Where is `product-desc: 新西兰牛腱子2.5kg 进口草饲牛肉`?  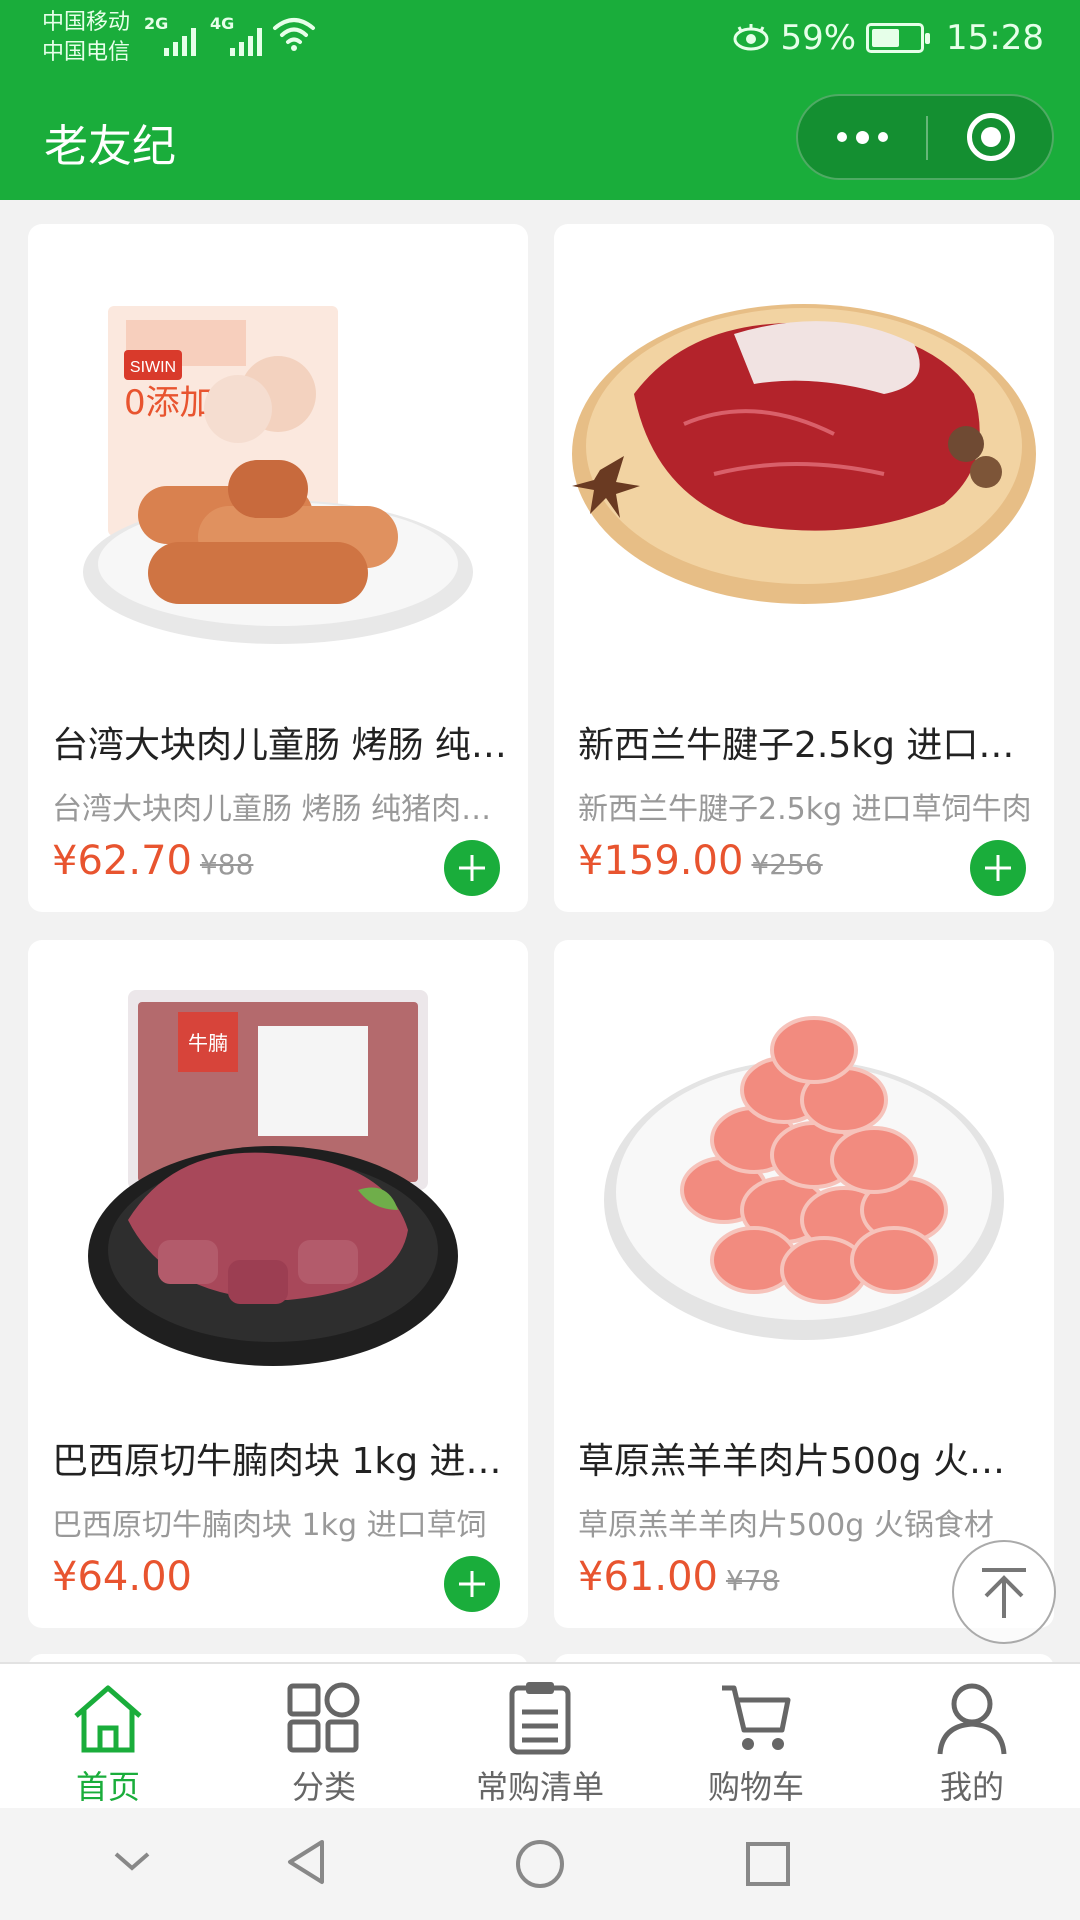 product-desc: 新西兰牛腱子2.5kg 进口草饲牛肉 is located at coordinates (805, 809).